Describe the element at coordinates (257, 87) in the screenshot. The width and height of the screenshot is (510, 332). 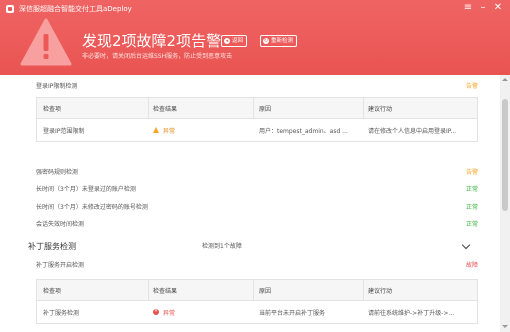
I see `check-row-login-limit: 登录IP限制检测 告警` at that location.